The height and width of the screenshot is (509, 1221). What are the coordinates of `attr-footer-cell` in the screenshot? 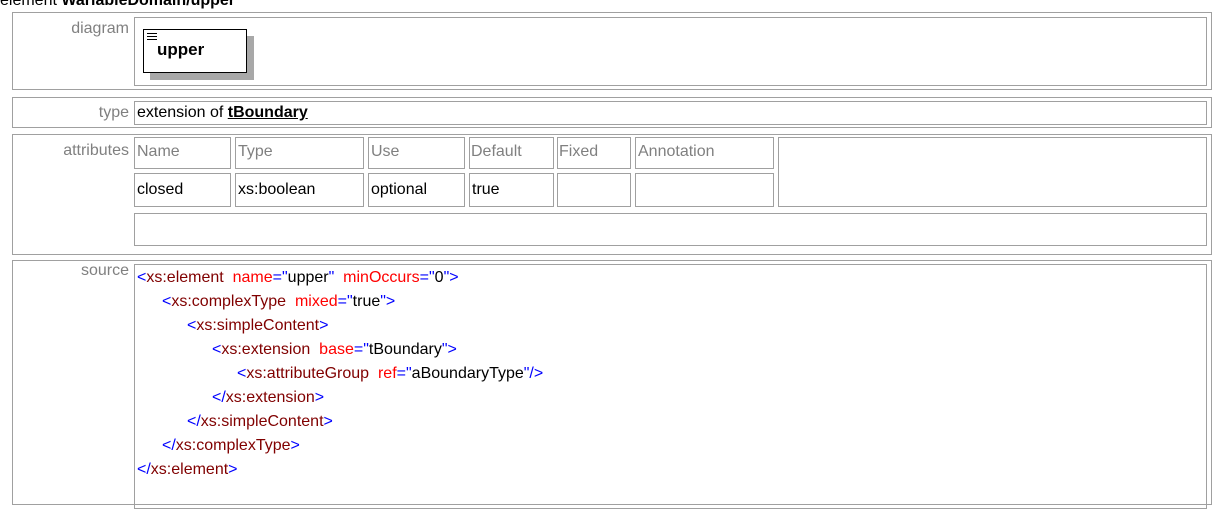 It's located at (670, 229).